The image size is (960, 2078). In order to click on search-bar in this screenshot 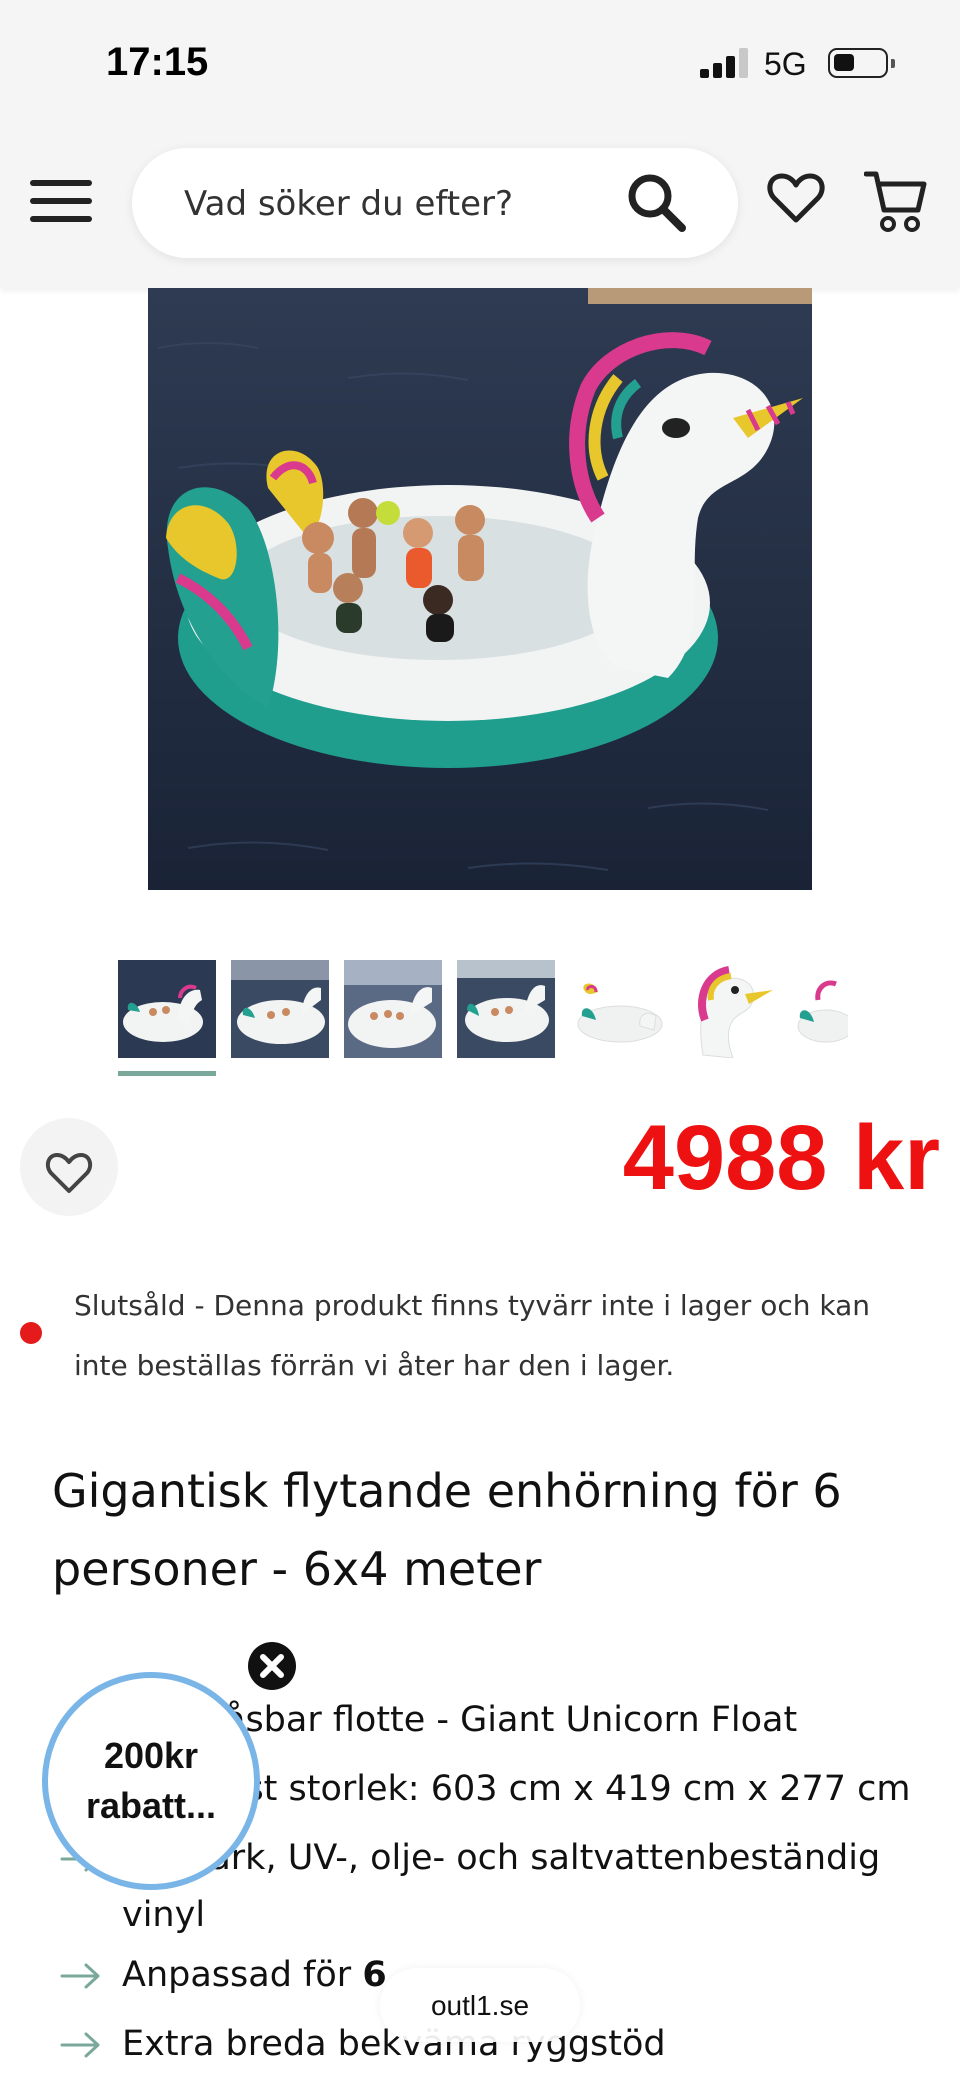, I will do `click(435, 203)`.